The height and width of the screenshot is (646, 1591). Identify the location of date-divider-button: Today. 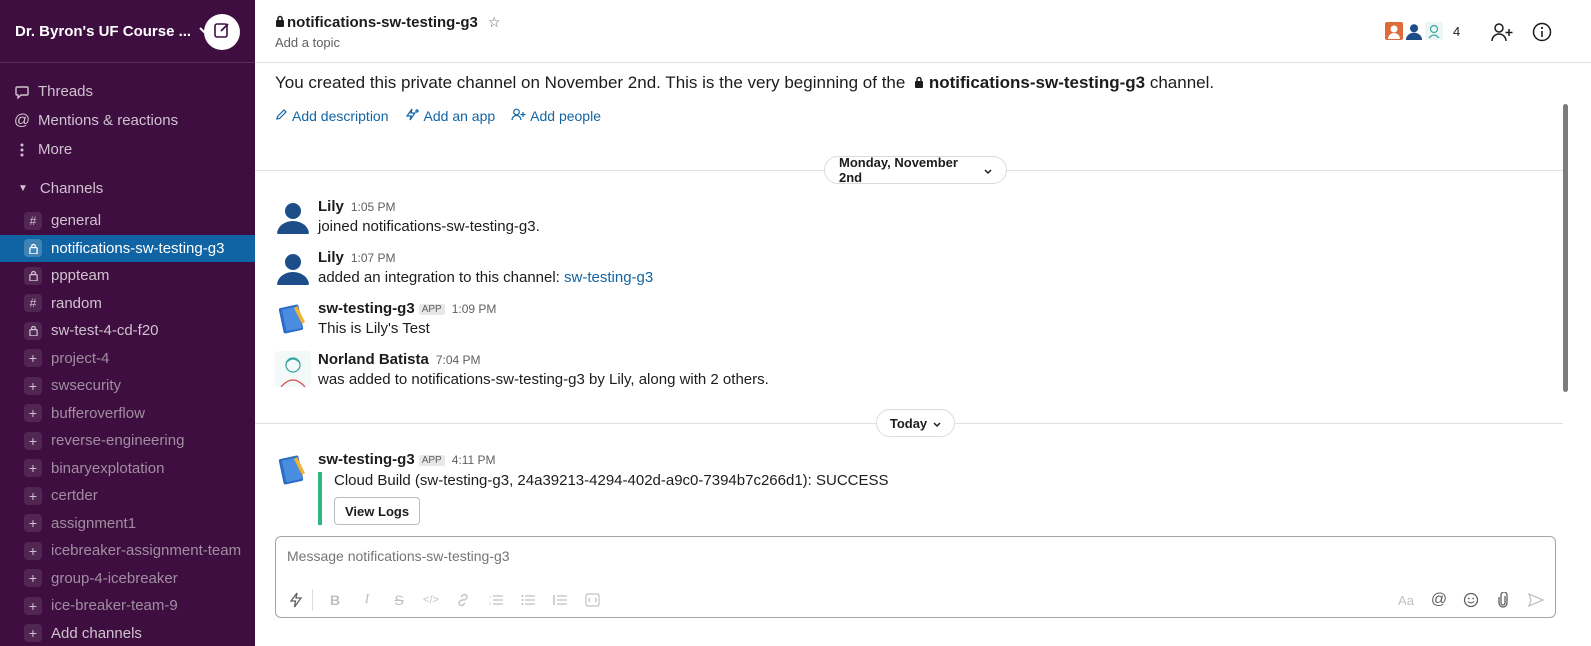
(915, 423).